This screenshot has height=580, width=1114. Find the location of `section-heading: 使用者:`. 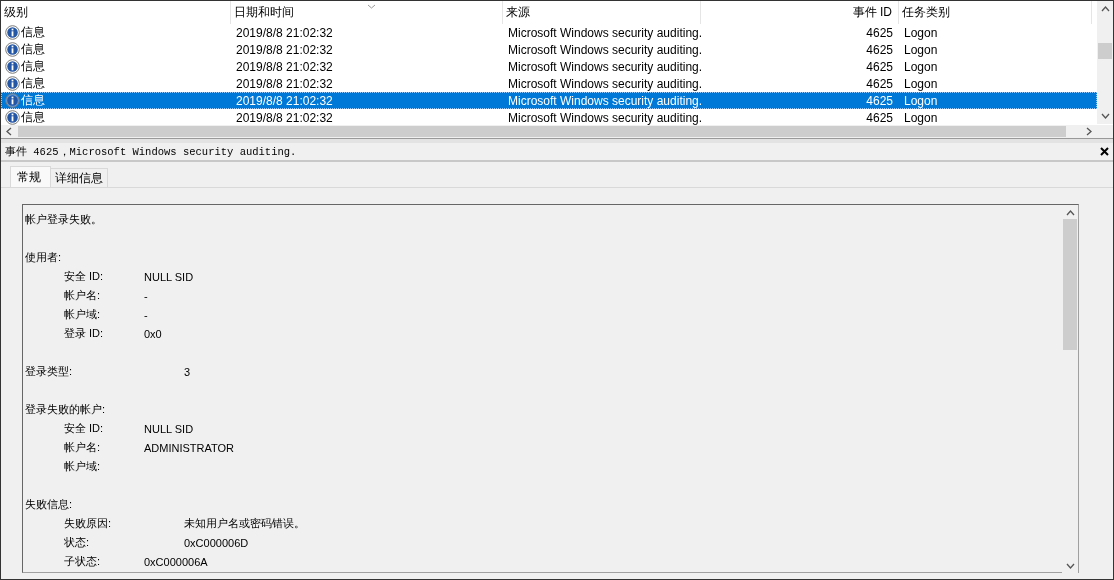

section-heading: 使用者: is located at coordinates (43, 257).